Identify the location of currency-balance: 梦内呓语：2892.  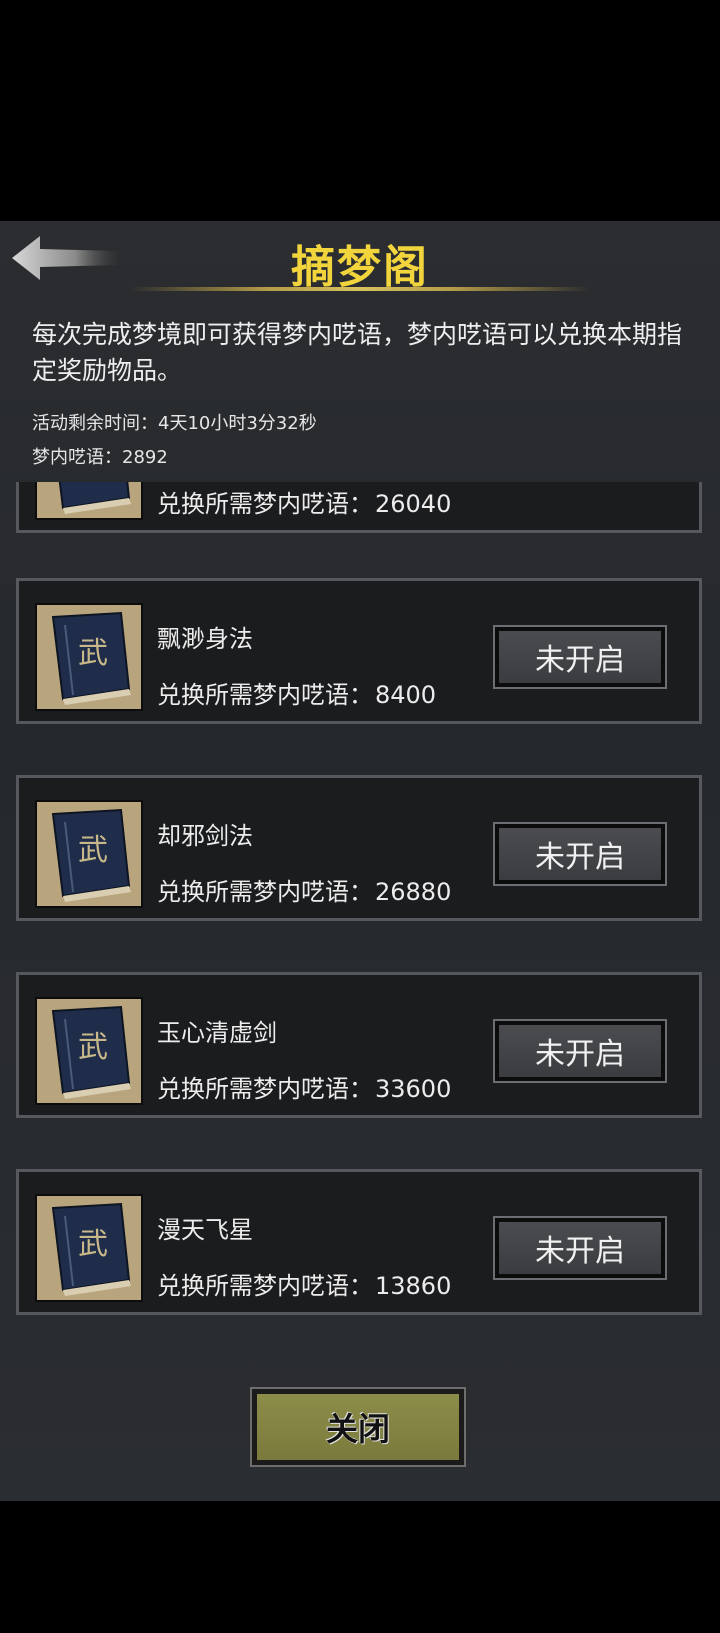
(100, 456).